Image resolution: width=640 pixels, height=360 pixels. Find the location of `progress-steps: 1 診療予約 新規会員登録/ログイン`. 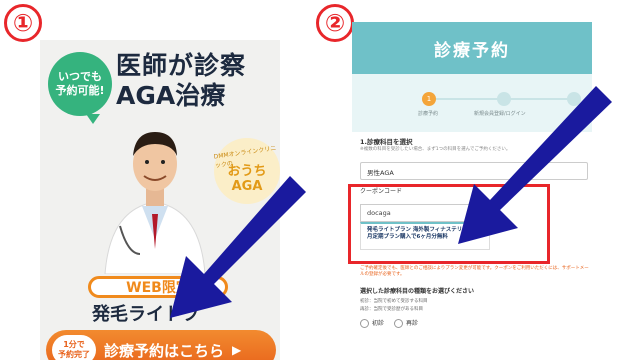

progress-steps: 1 診療予約 新規会員登録/ログイン is located at coordinates (472, 103).